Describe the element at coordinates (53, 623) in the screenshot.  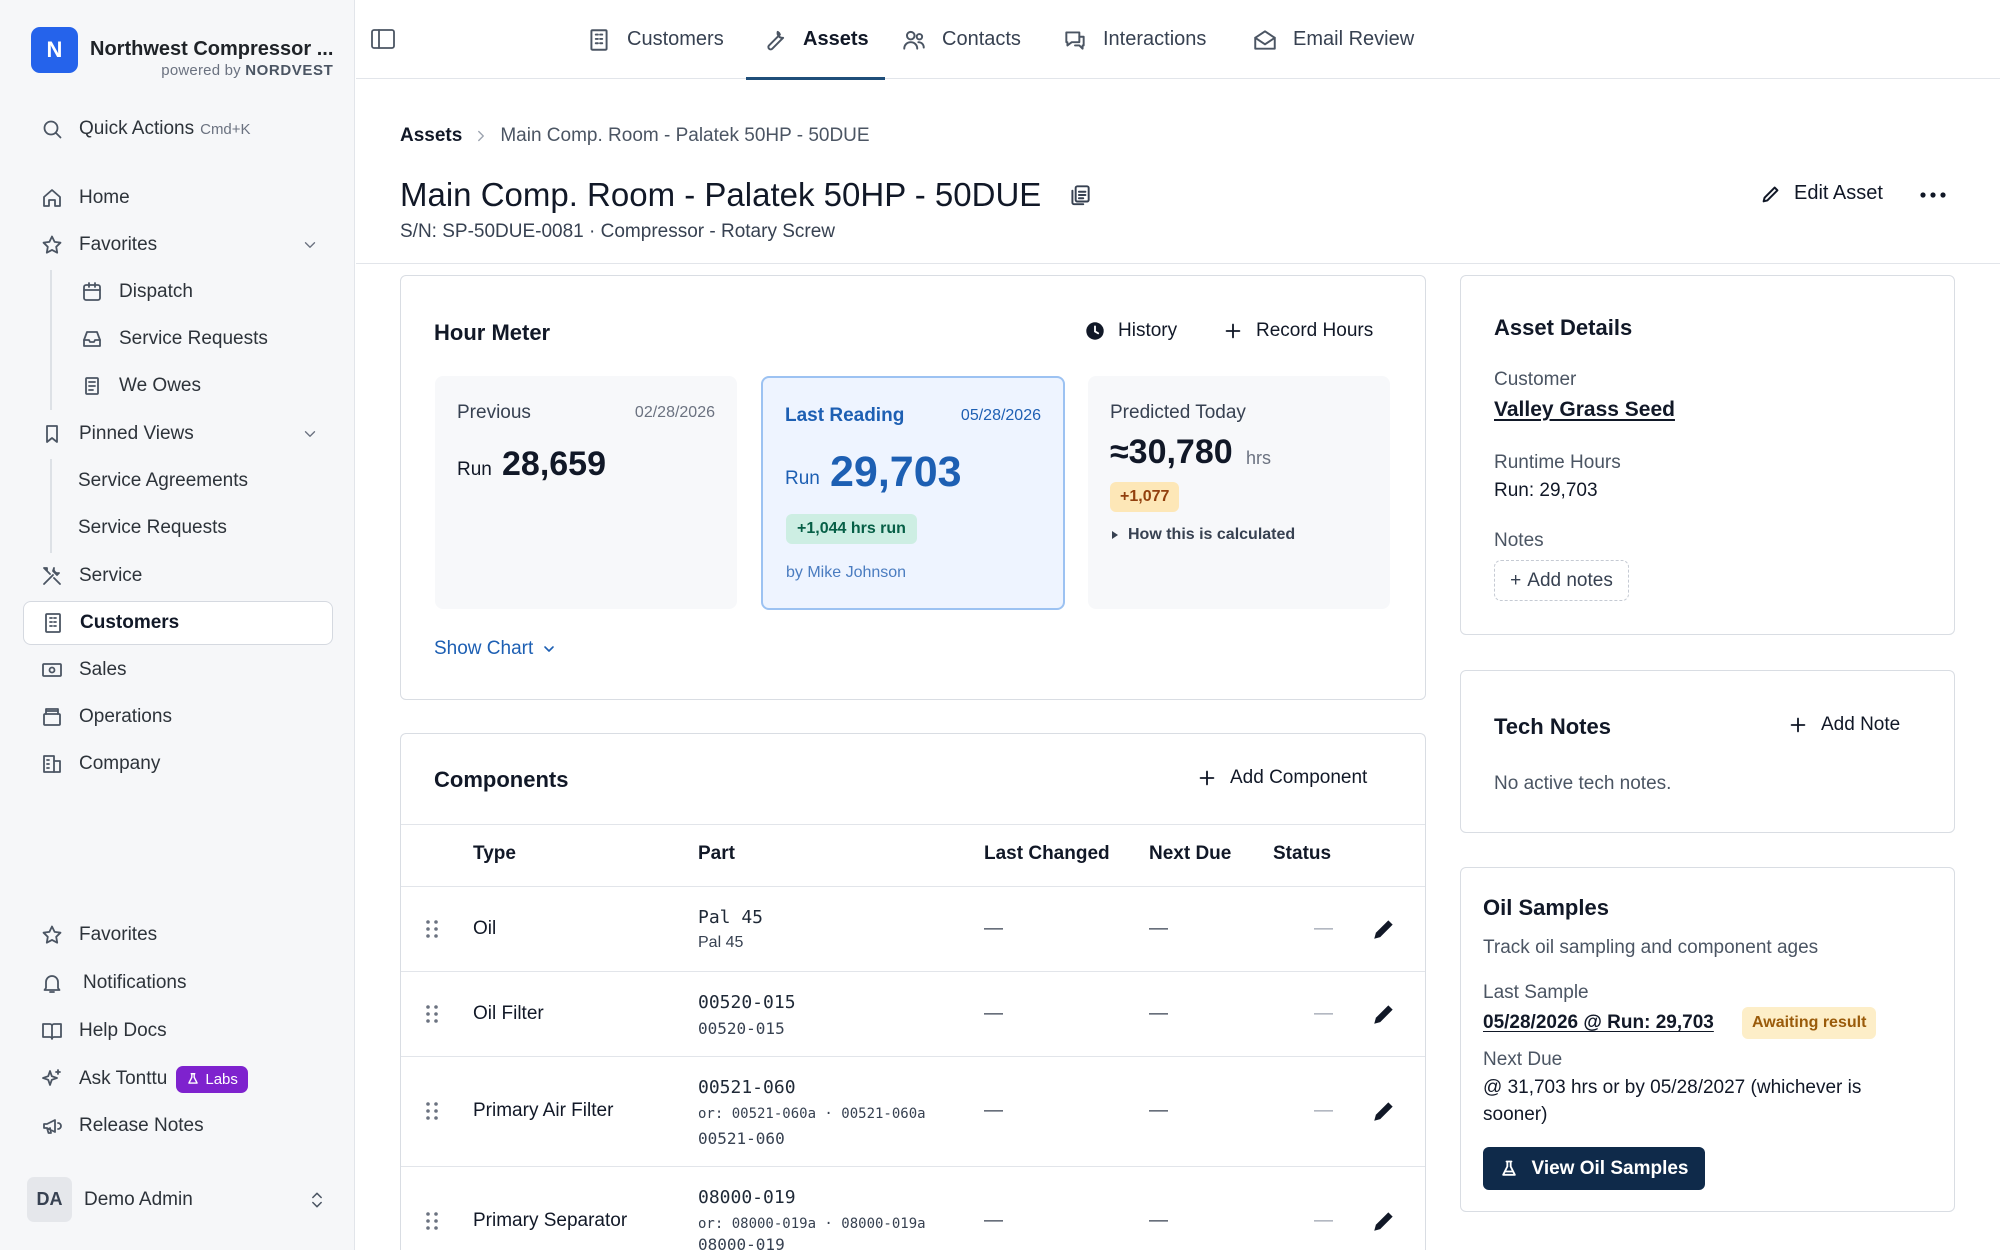
I see `building-icon` at that location.